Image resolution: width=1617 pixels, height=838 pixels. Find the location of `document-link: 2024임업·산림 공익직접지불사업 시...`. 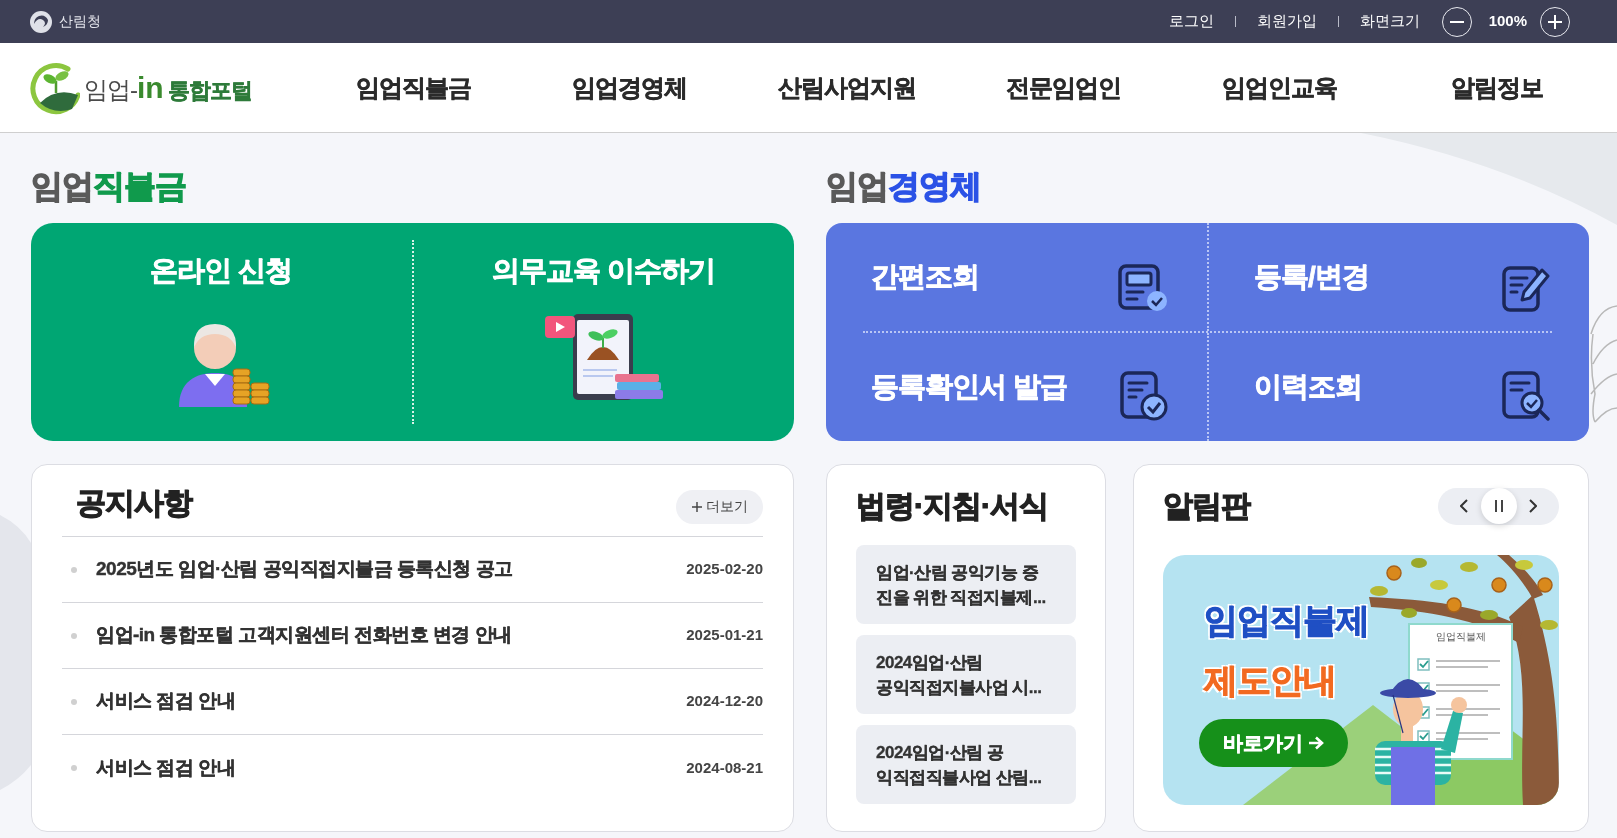

document-link: 2024임업·산림 공익직접지불사업 시... is located at coordinates (966, 674).